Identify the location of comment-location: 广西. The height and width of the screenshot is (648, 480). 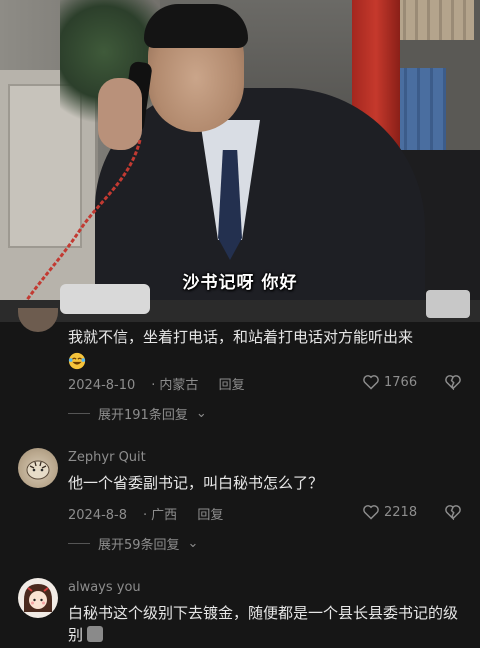
(164, 515).